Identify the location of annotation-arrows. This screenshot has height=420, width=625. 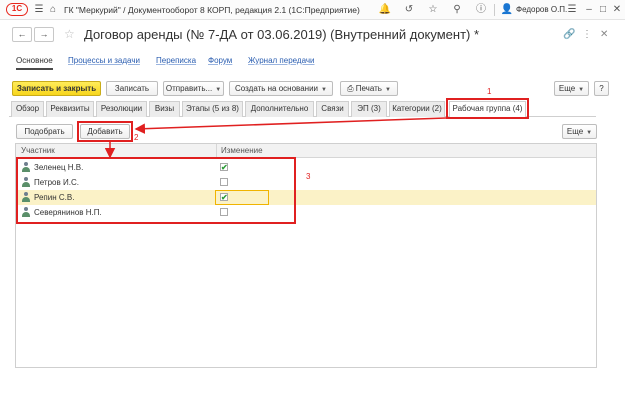
(275, 138).